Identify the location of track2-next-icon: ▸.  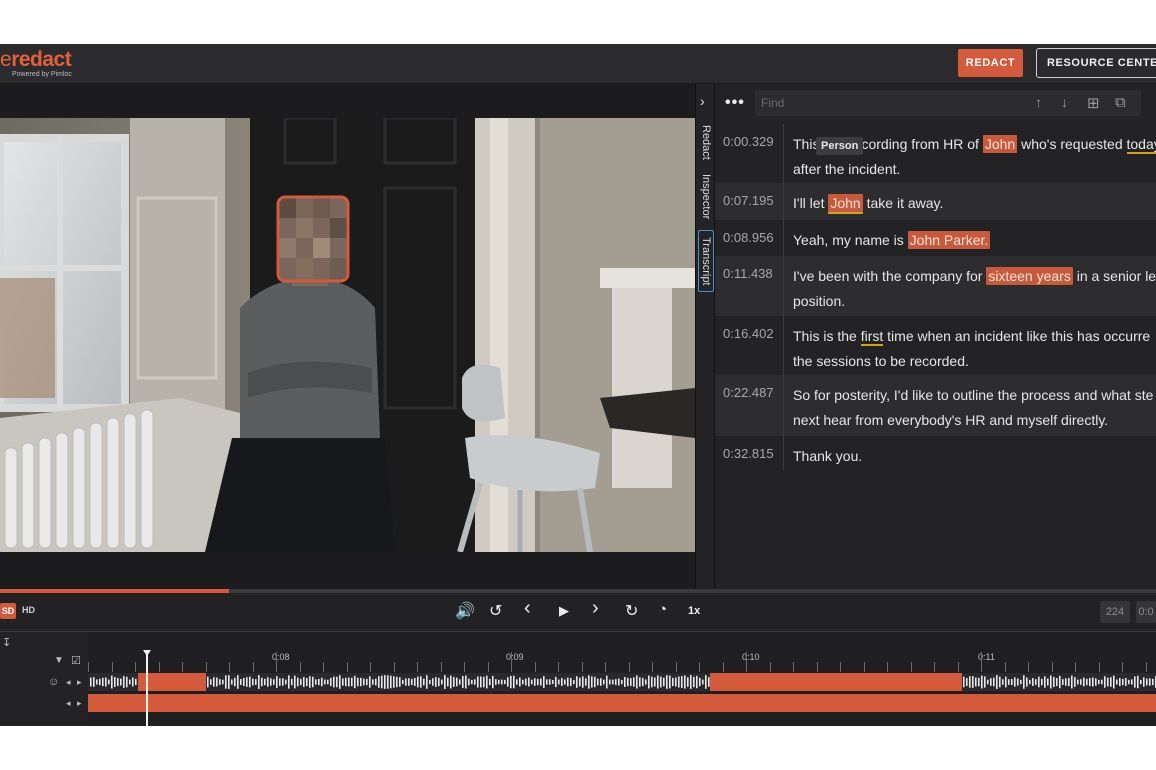
(79, 703).